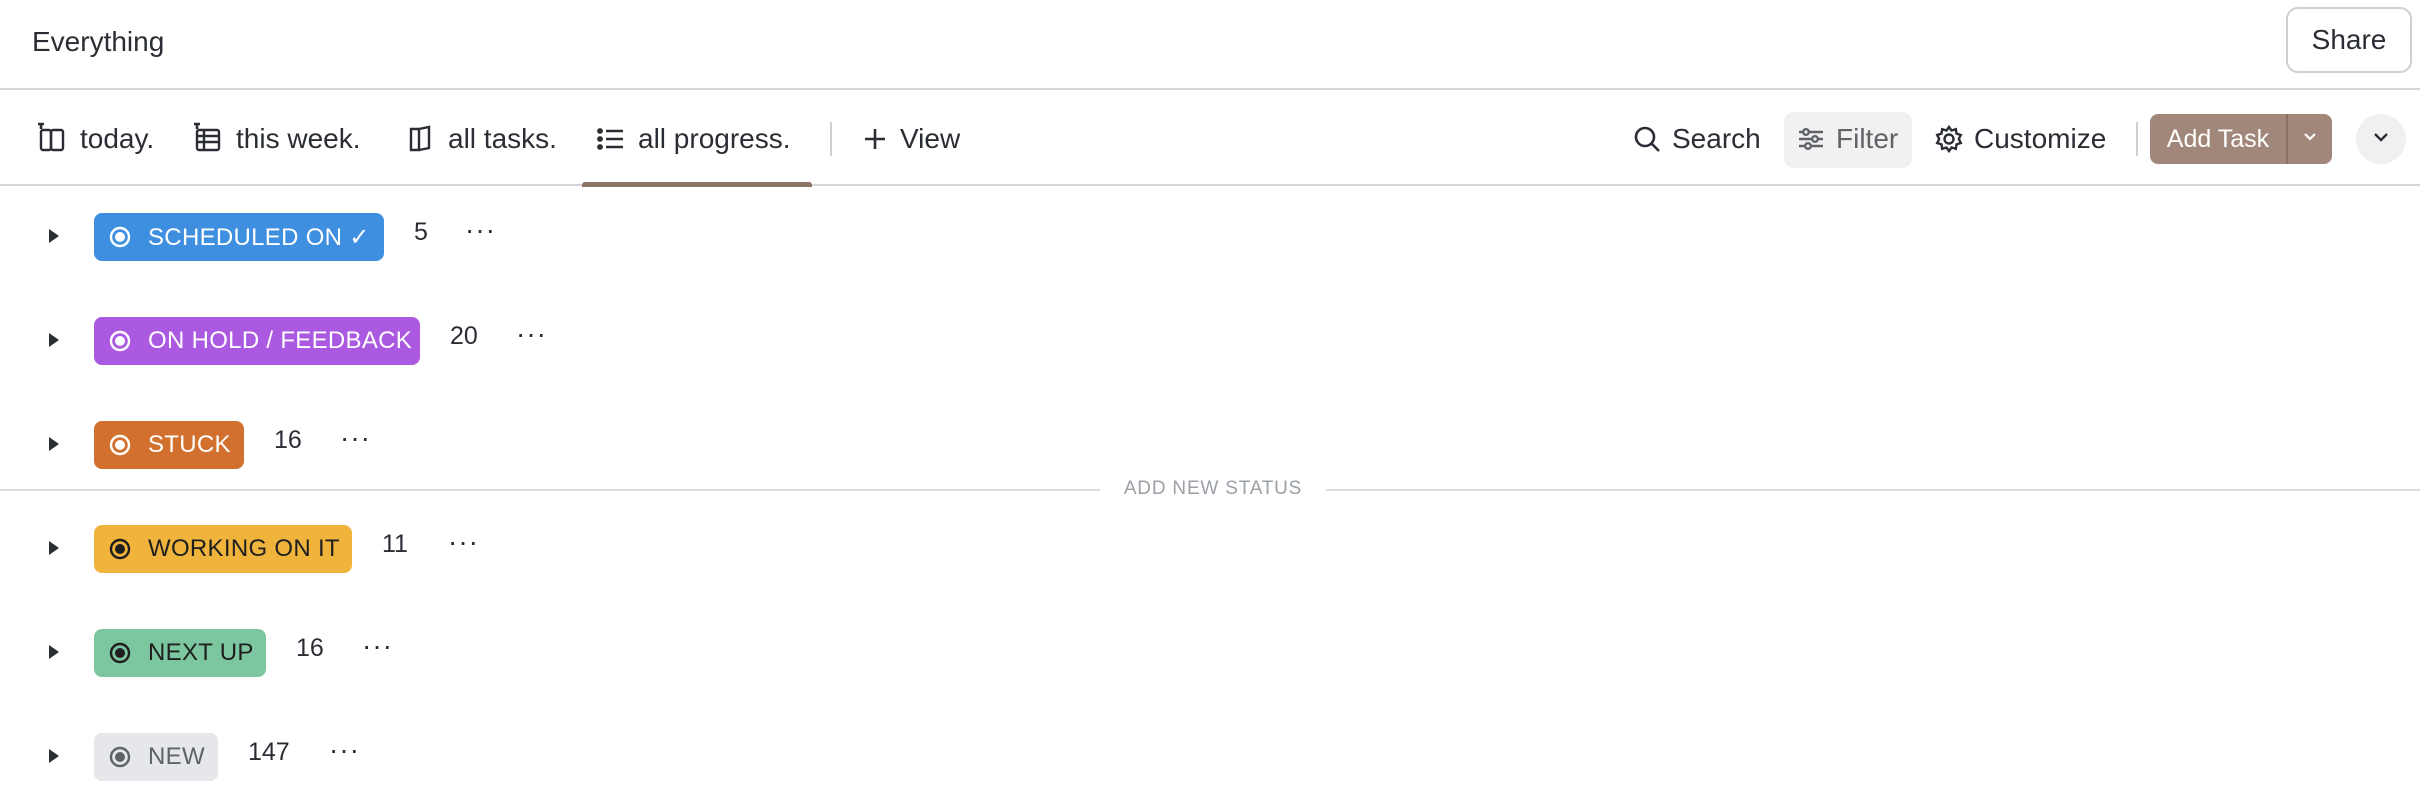  I want to click on status-group-row: WORKING ON IT 11 ···, so click(1210, 548).